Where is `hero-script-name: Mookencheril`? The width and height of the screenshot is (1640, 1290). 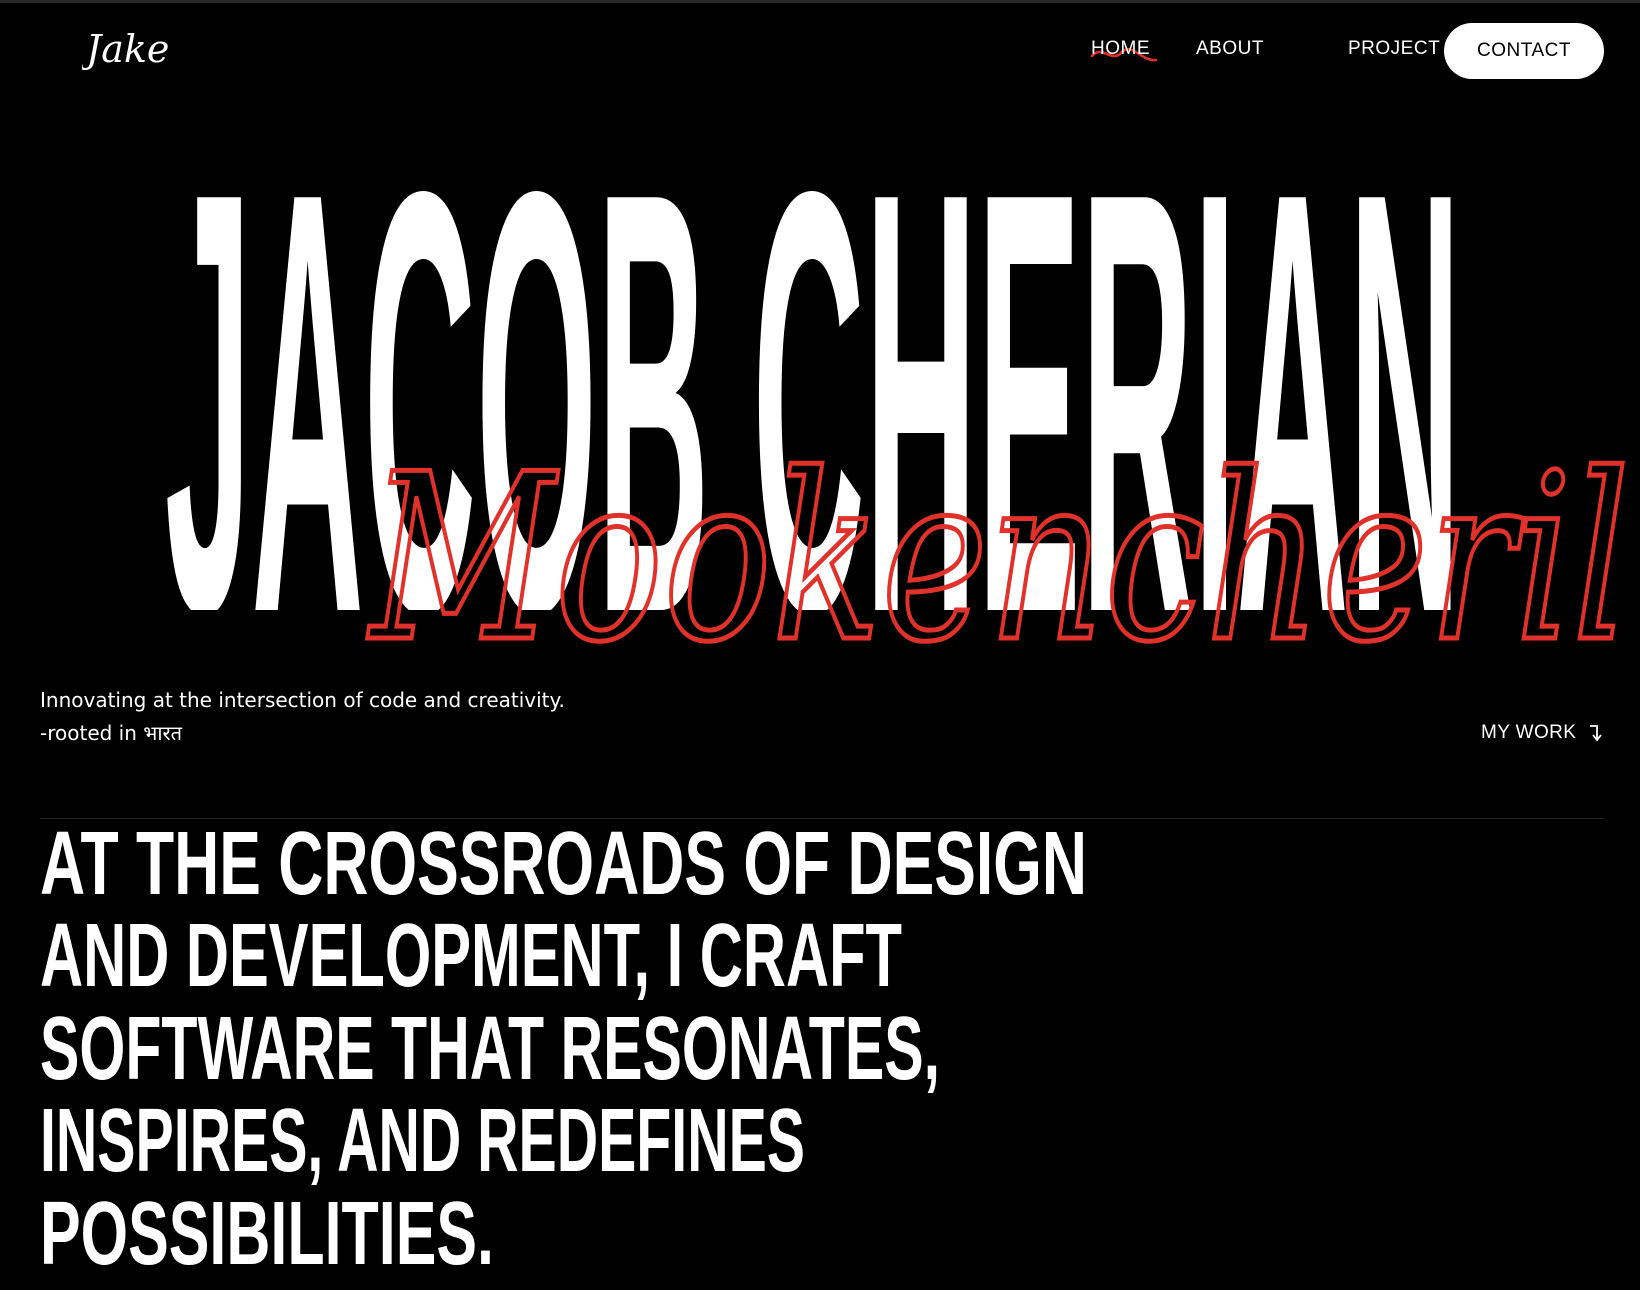 hero-script-name: Mookencheril is located at coordinates (998, 572).